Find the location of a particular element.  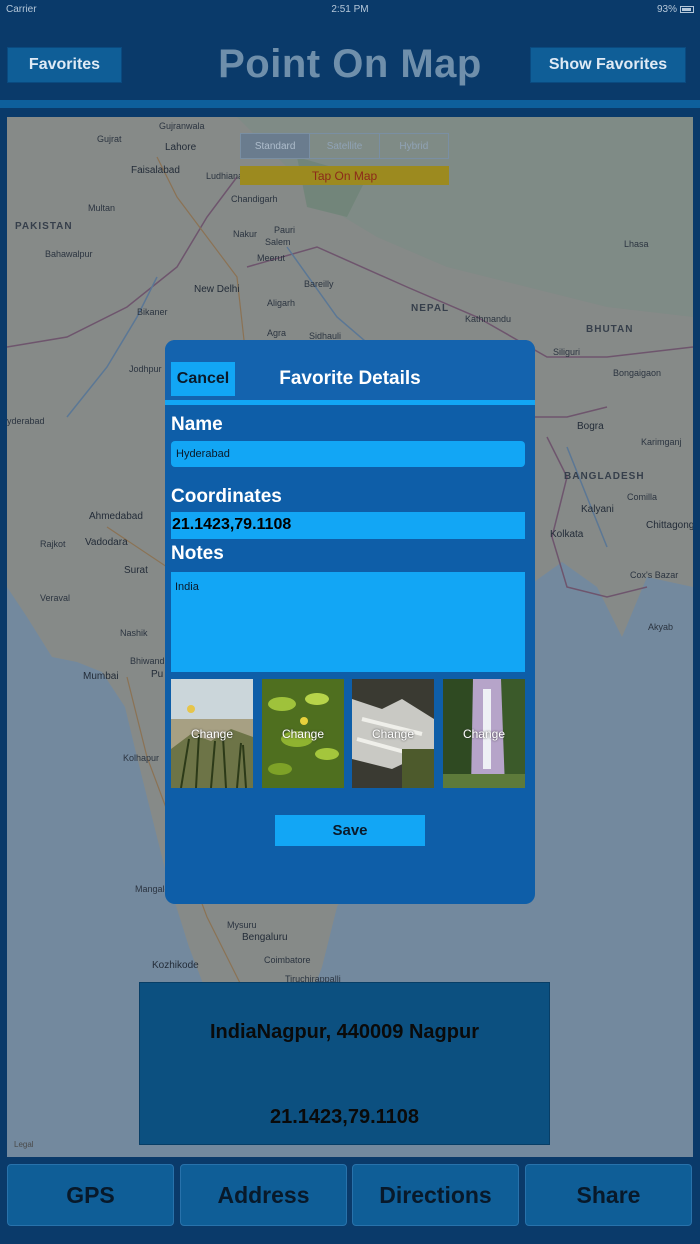

nav-header: Favorites Point On Map Show Favorites is located at coordinates (350, 60).